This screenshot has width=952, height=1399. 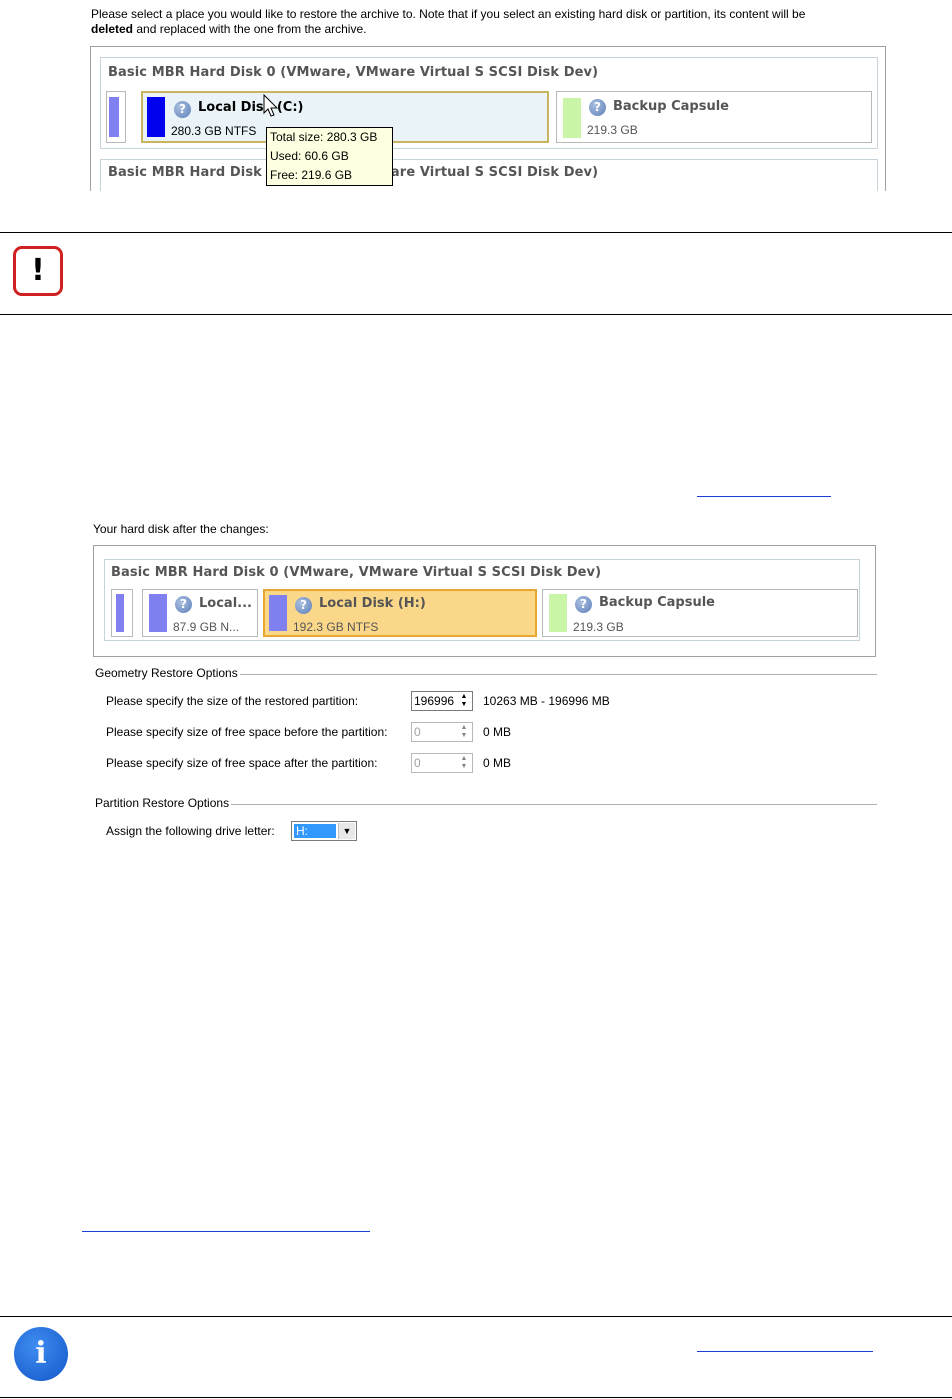 What do you see at coordinates (271, 105) in the screenshot?
I see `mouse-cursor-icon` at bounding box center [271, 105].